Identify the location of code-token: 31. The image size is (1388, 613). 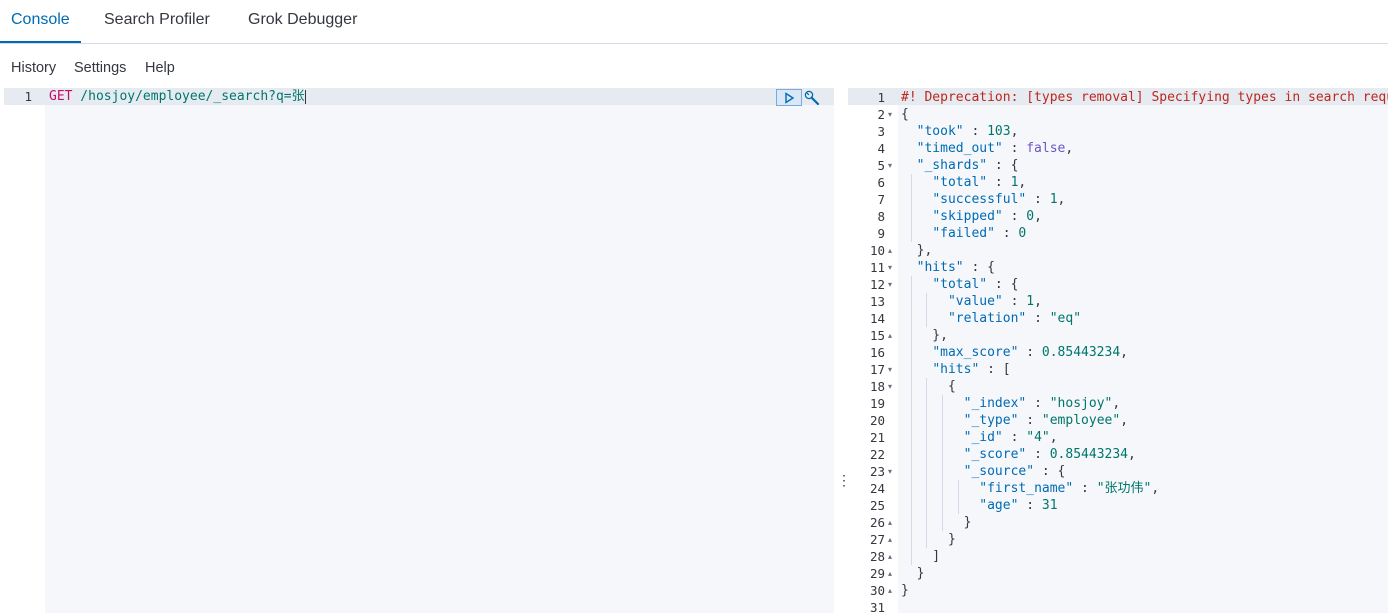
(1049, 505).